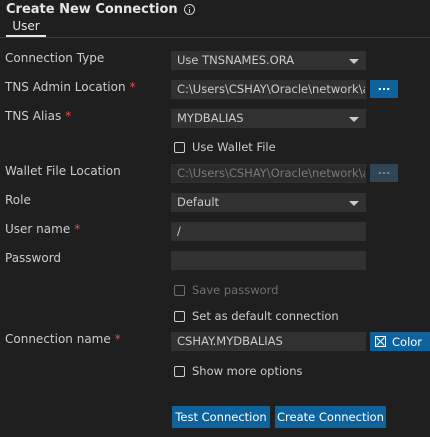 This screenshot has width=430, height=437. What do you see at coordinates (26, 27) in the screenshot?
I see `tab-user: User` at bounding box center [26, 27].